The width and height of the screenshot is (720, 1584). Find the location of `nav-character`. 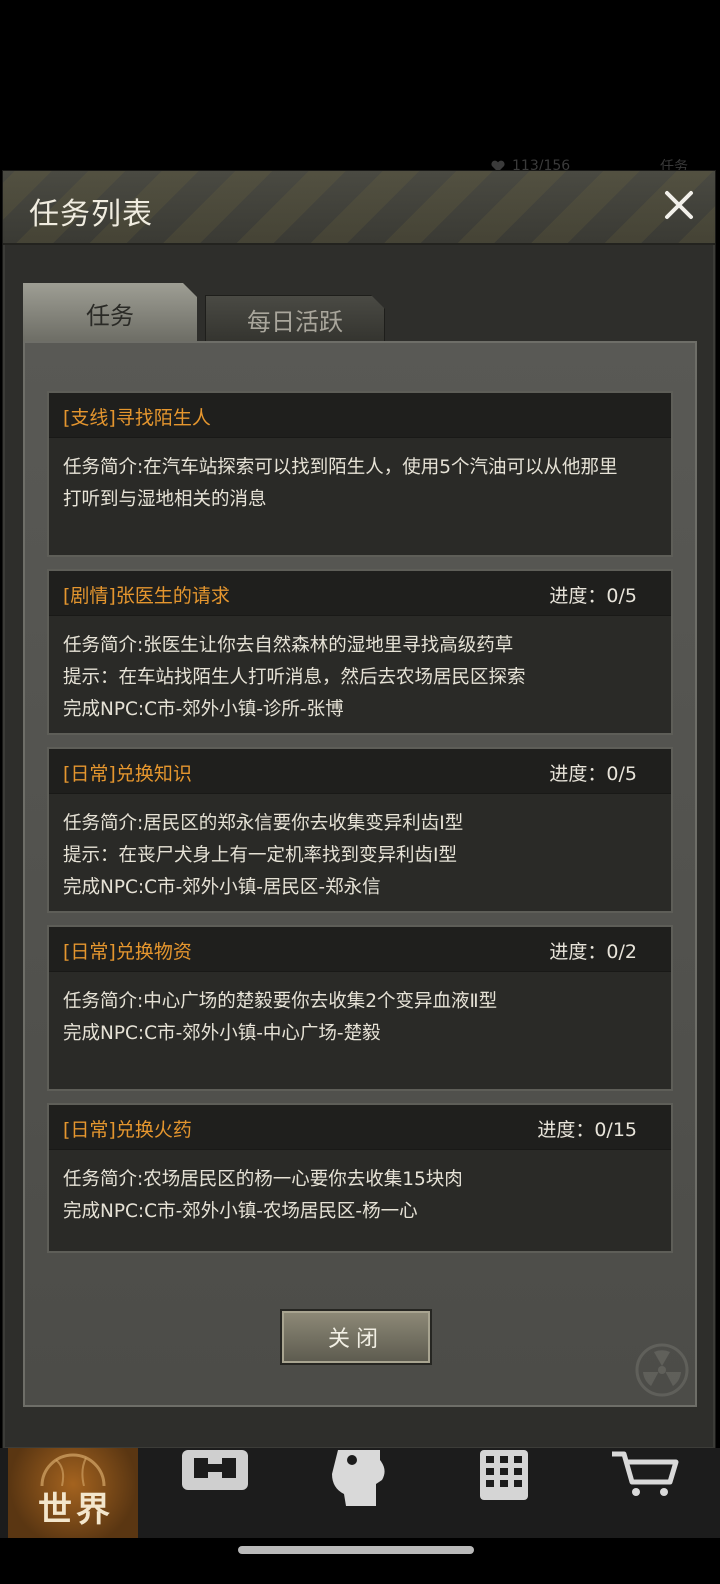

nav-character is located at coordinates (391, 1493).